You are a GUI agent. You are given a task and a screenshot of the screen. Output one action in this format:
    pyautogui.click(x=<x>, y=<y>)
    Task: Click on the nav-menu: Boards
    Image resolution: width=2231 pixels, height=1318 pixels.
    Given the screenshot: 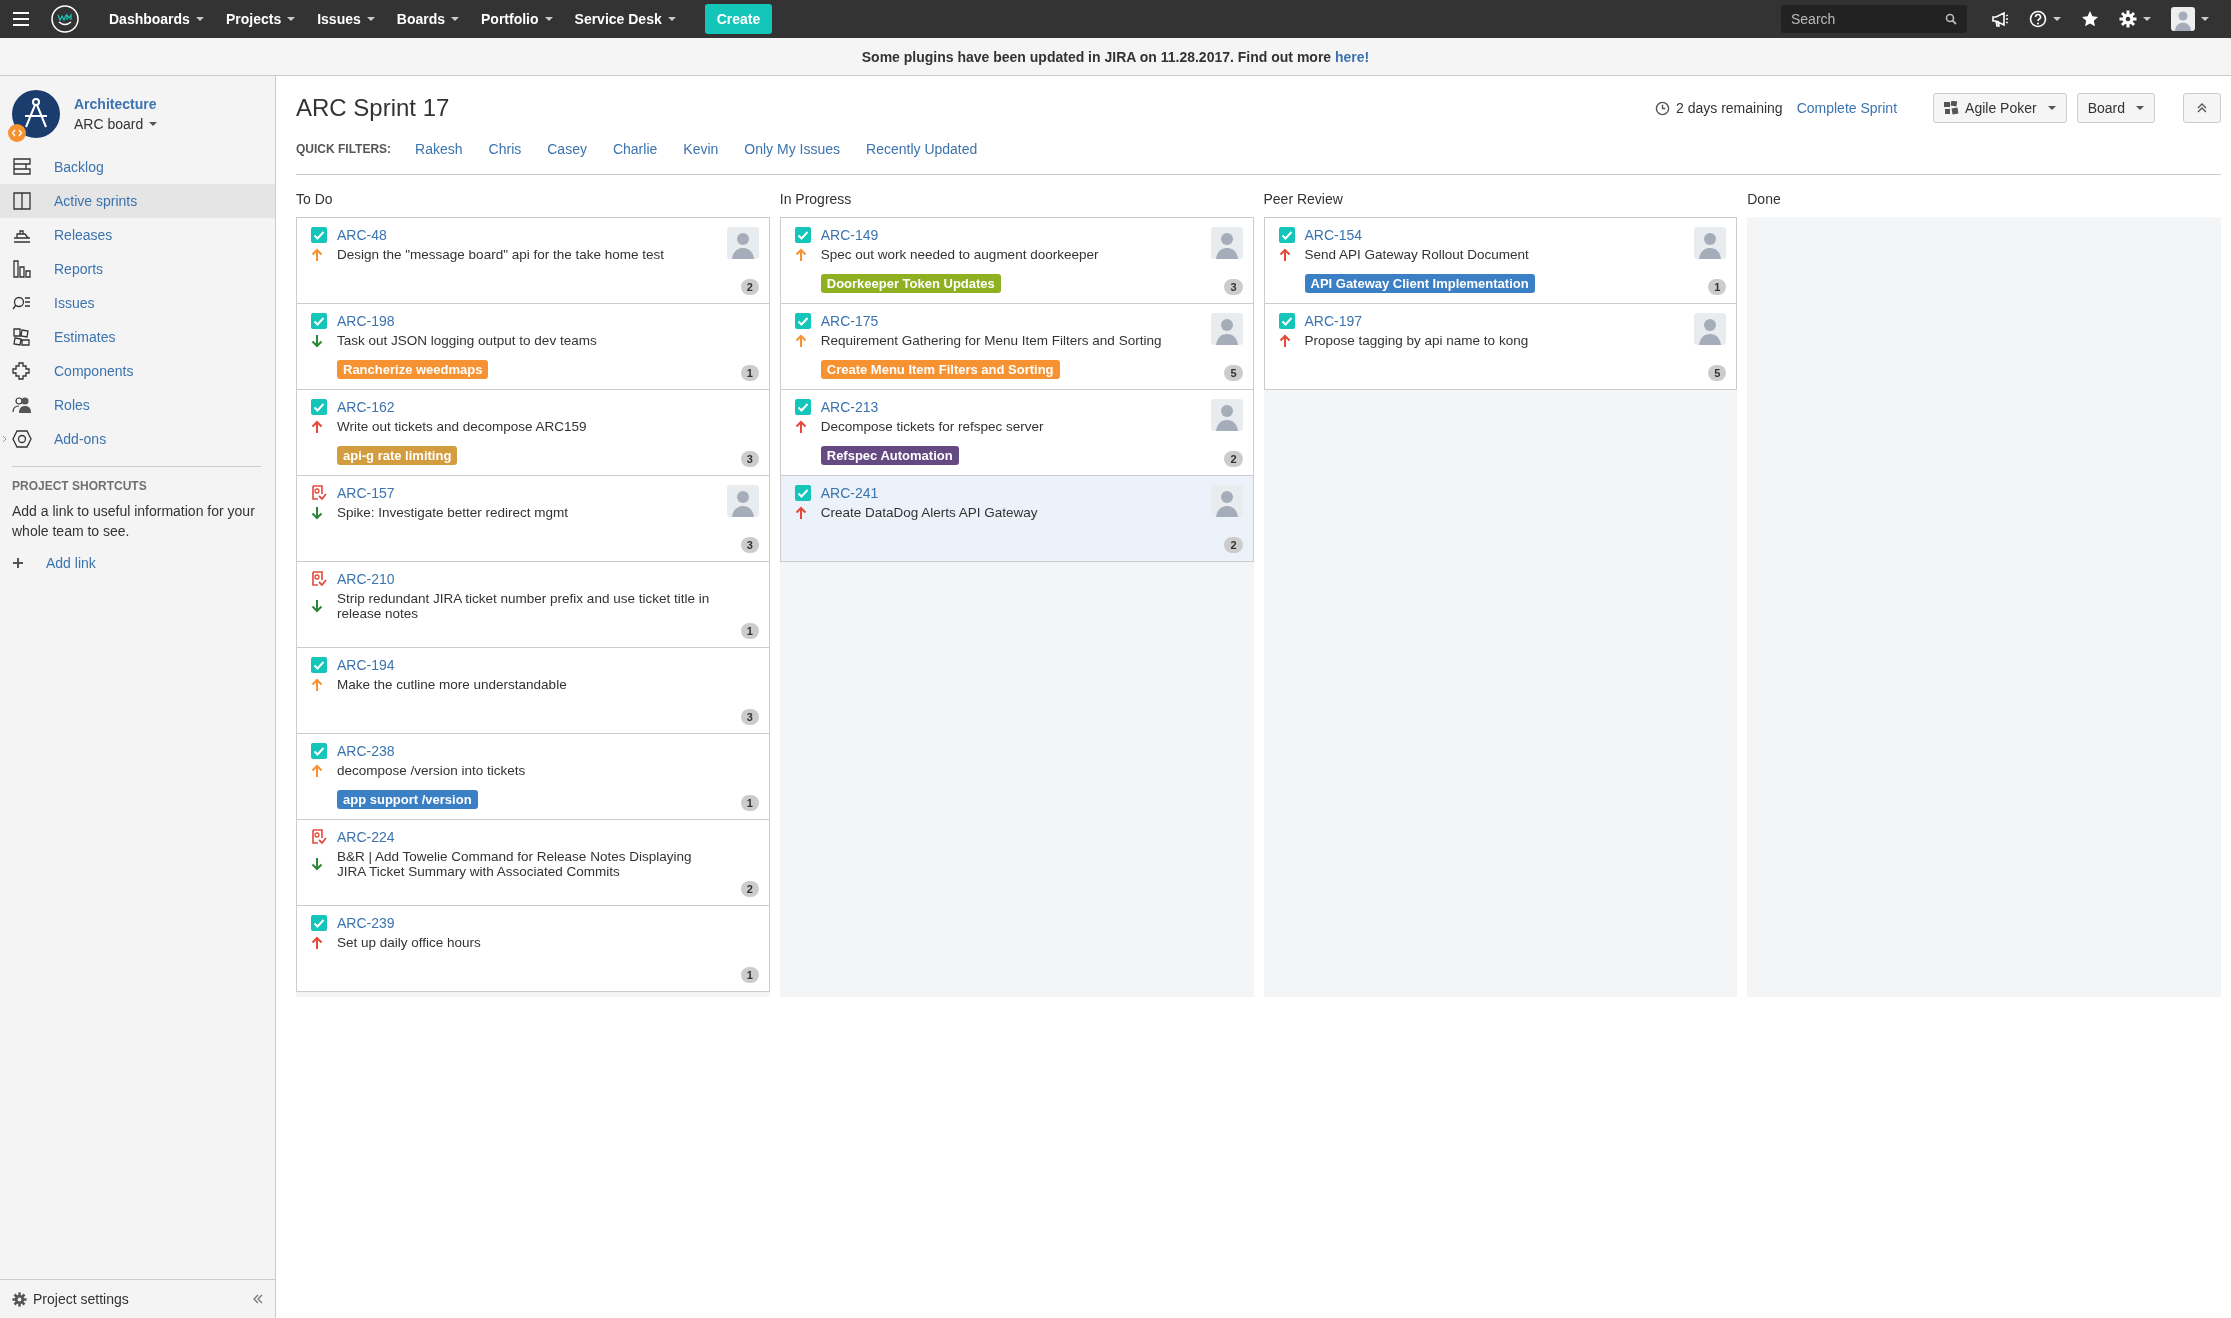 What is the action you would take?
    pyautogui.click(x=427, y=19)
    